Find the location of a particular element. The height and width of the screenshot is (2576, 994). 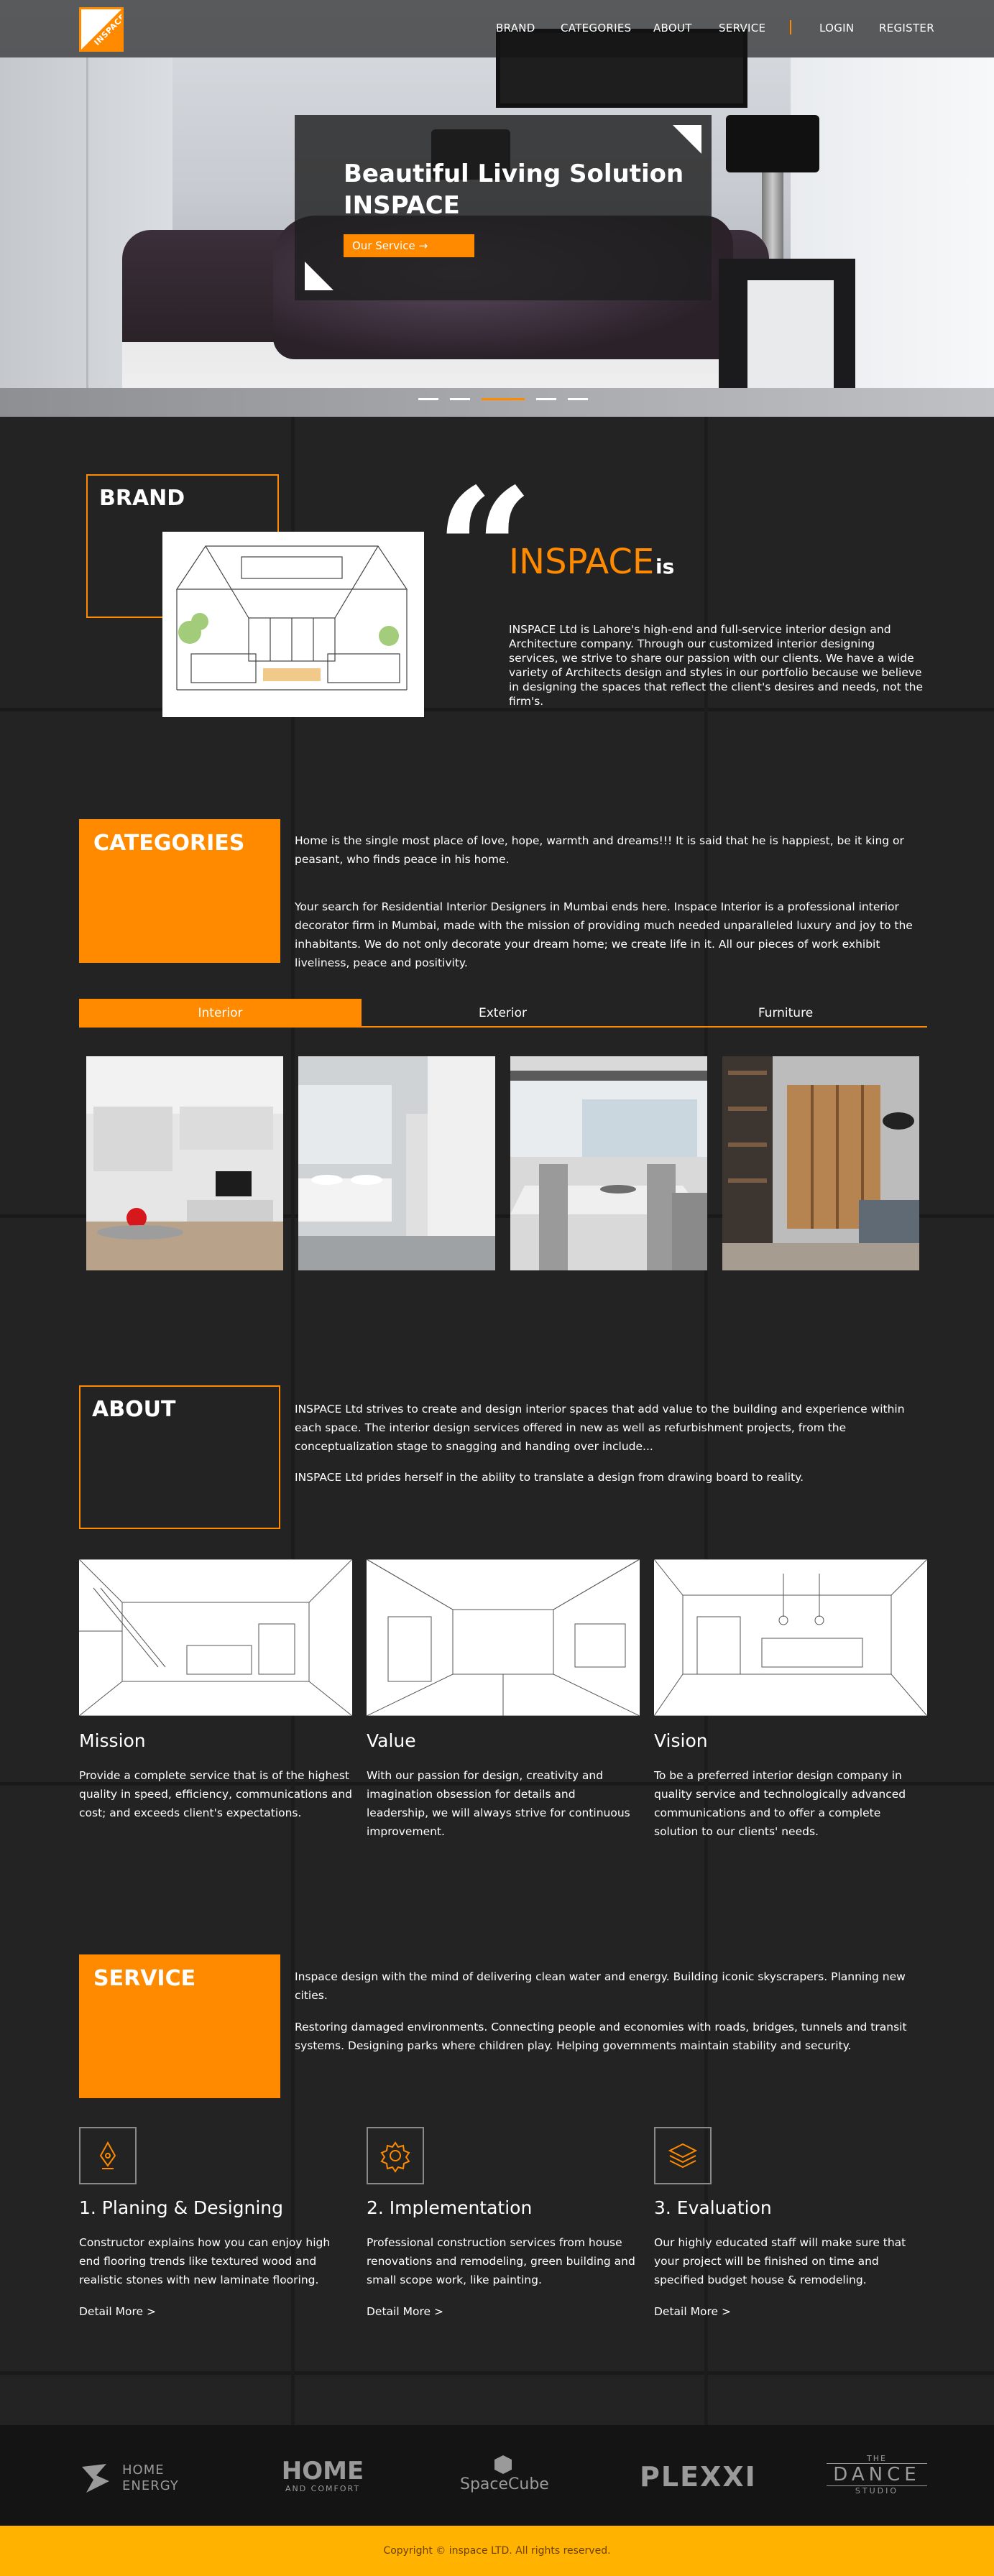

hero-title: Beautiful Living Solution INSPACE is located at coordinates (516, 190).